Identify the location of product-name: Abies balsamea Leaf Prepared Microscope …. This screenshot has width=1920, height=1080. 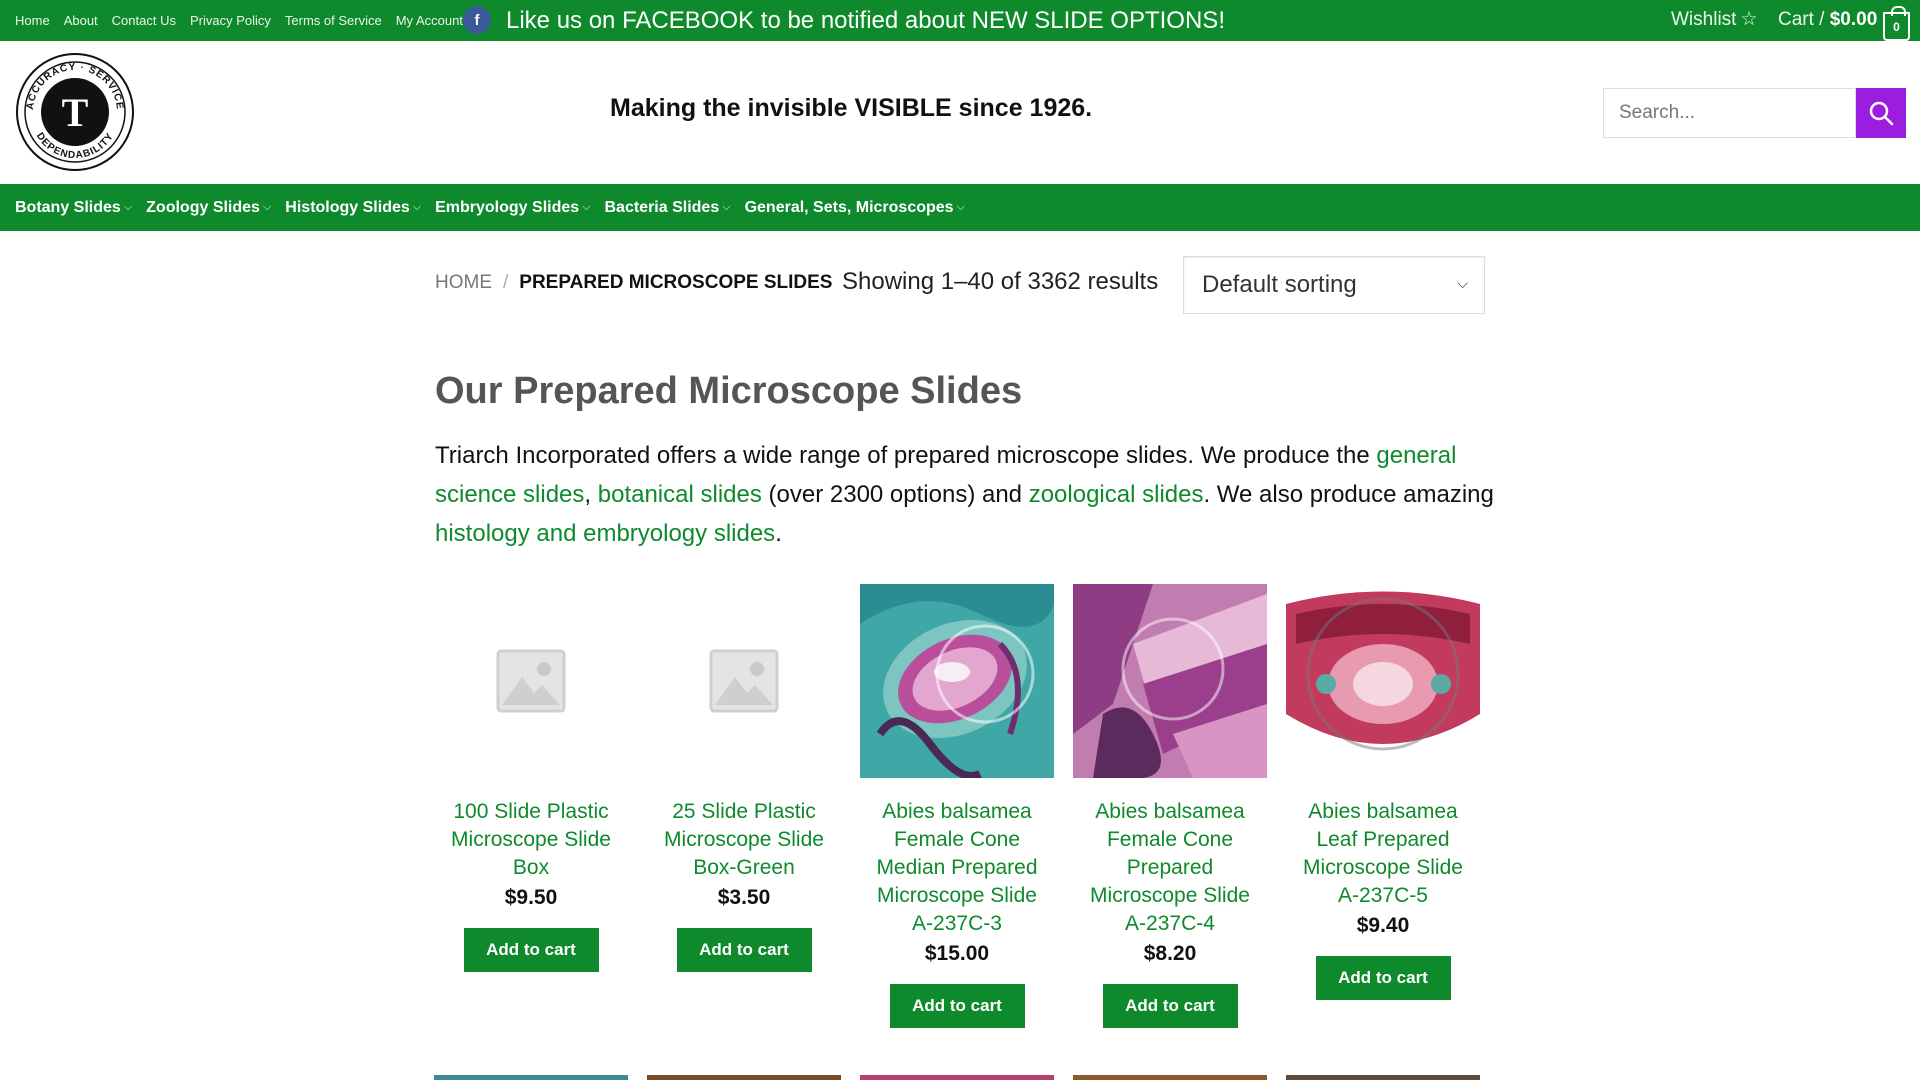
(1383, 854).